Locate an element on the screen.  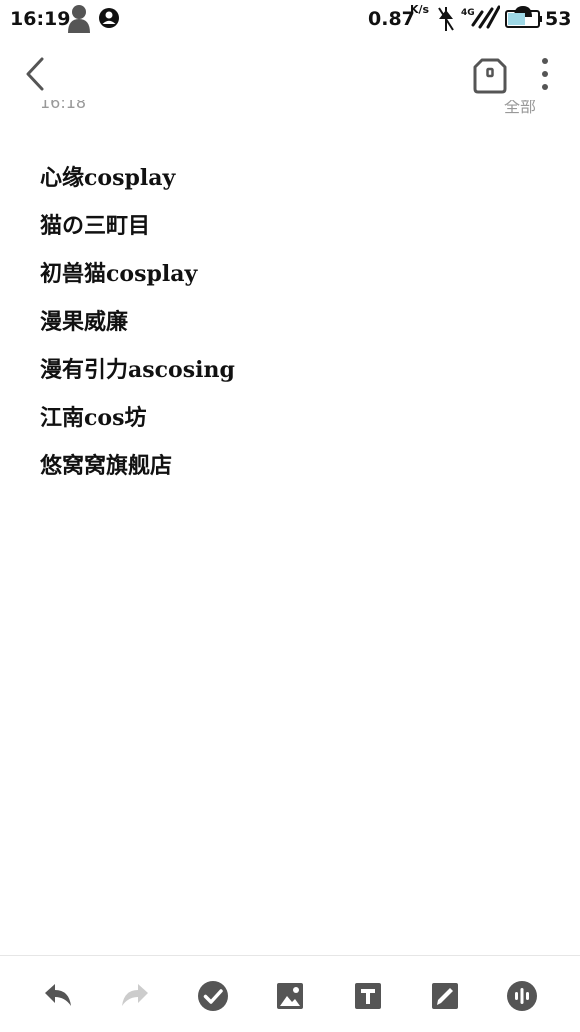
status-time: 16:19 is located at coordinates (40, 19).